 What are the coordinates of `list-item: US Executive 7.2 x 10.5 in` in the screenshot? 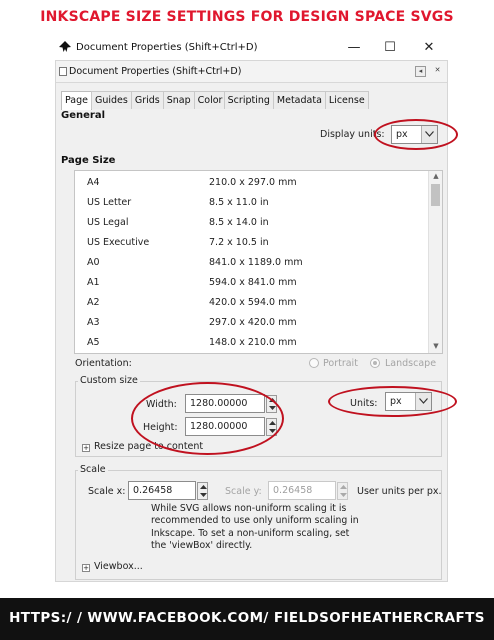 It's located at (251, 243).